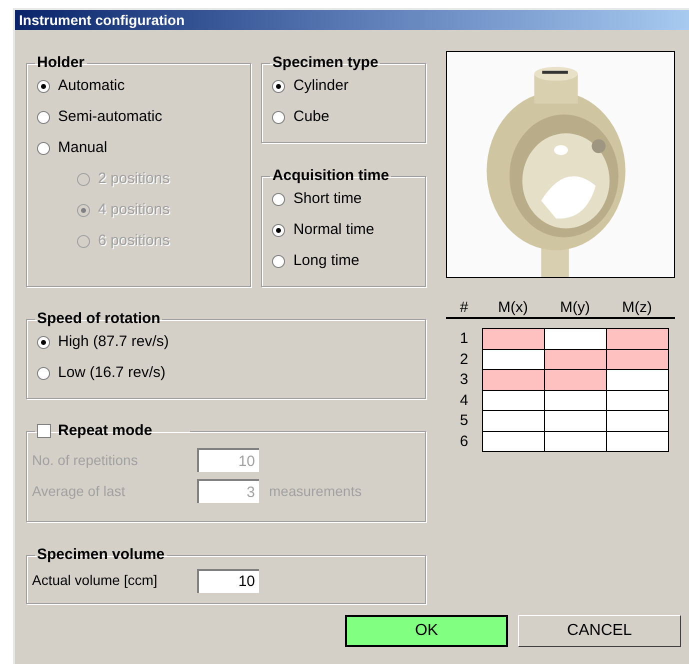 The image size is (689, 664). I want to click on group-title: Repeat mode, so click(105, 431).